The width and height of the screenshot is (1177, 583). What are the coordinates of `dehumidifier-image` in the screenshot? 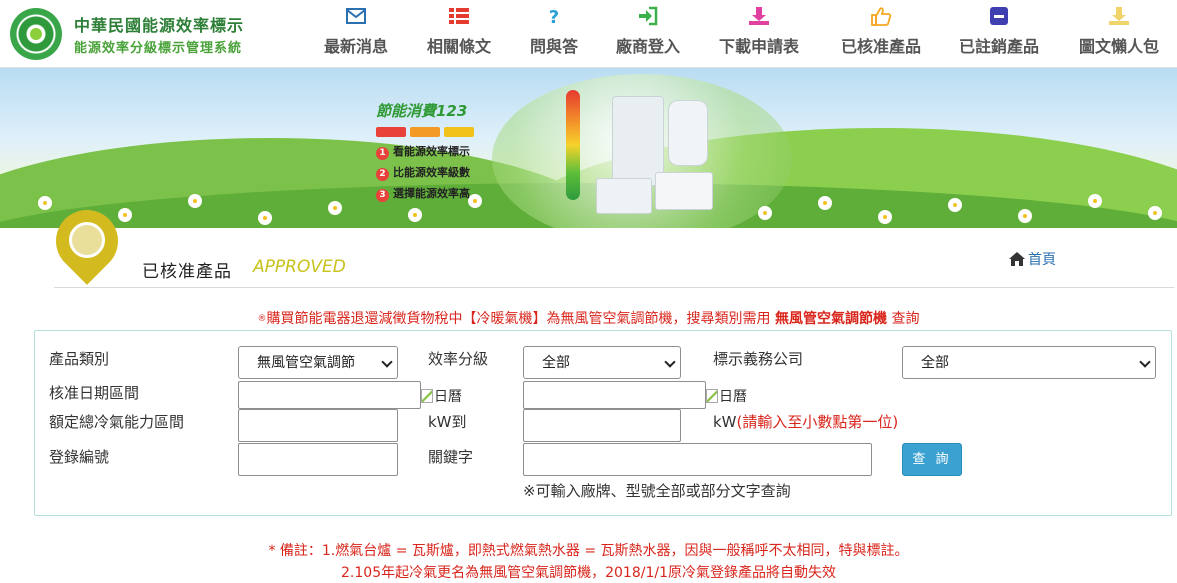 It's located at (624, 196).